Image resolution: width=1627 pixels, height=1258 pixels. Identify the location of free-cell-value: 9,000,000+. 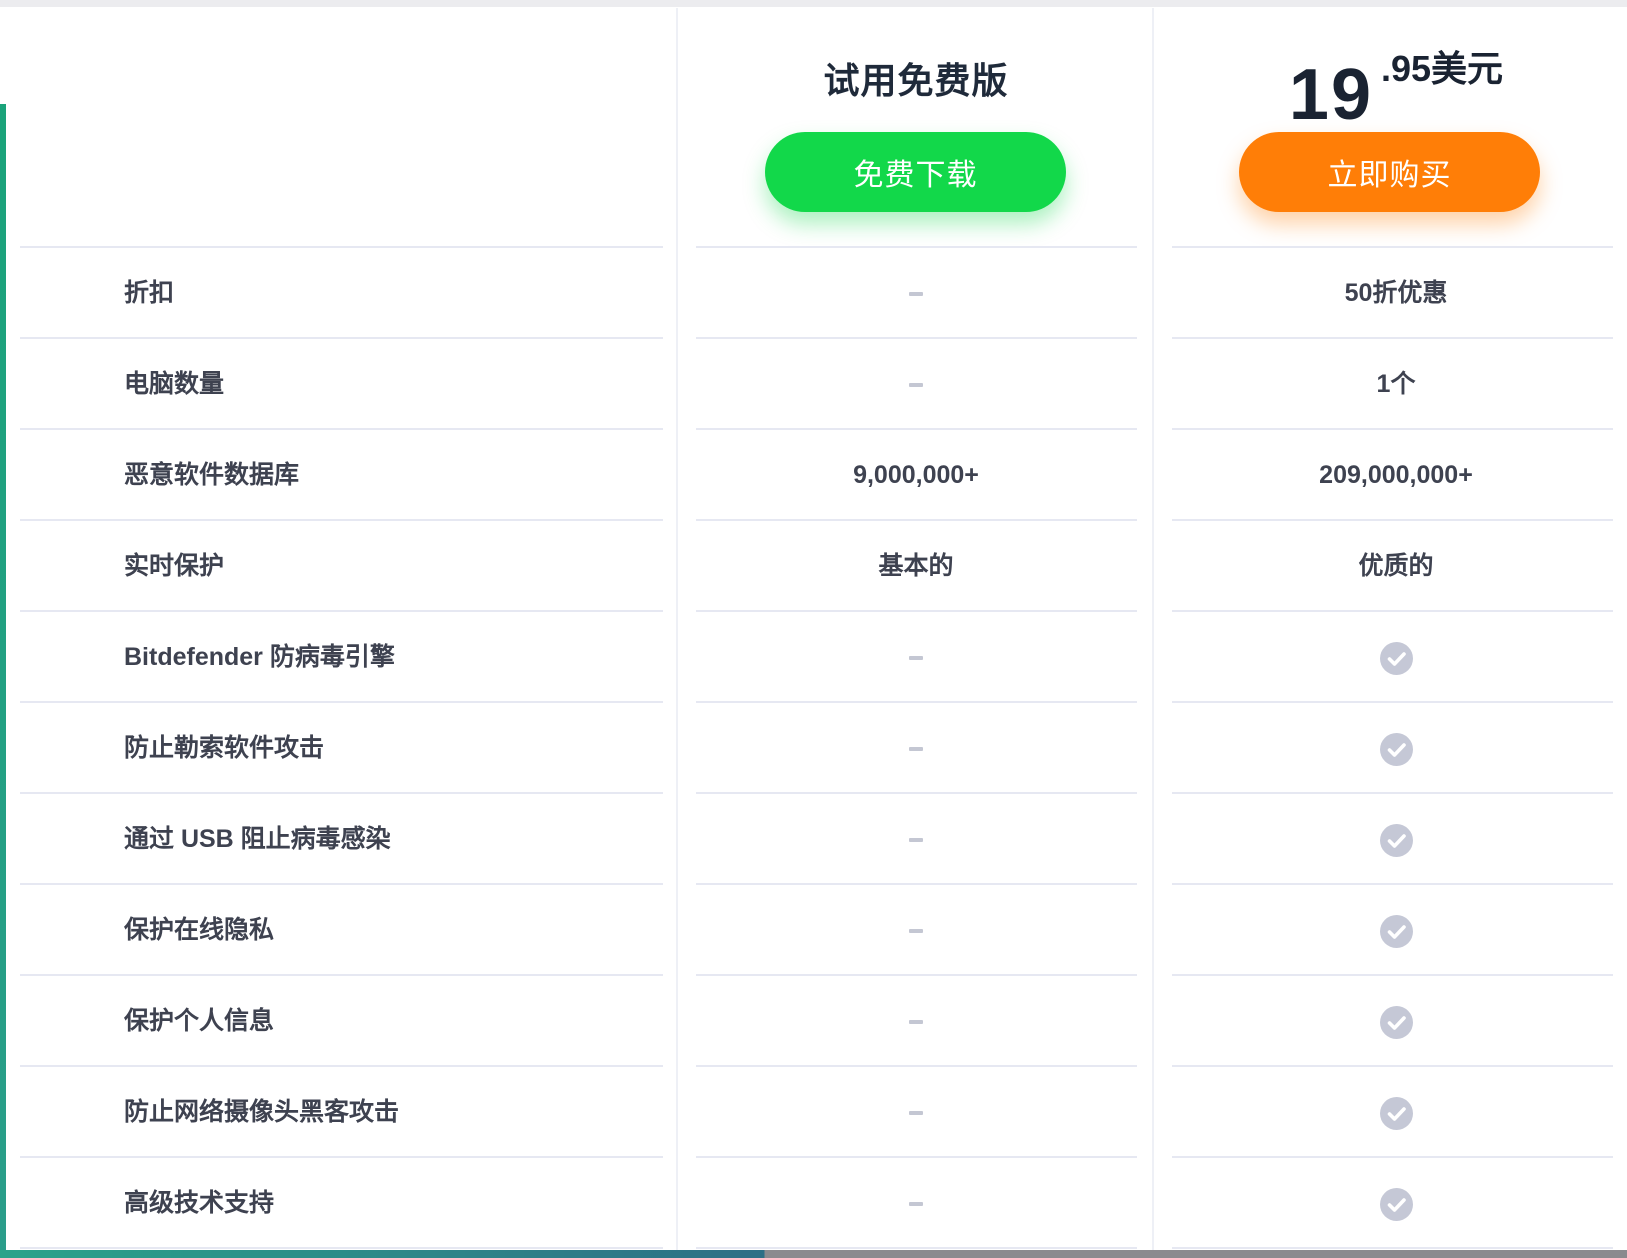
(916, 475).